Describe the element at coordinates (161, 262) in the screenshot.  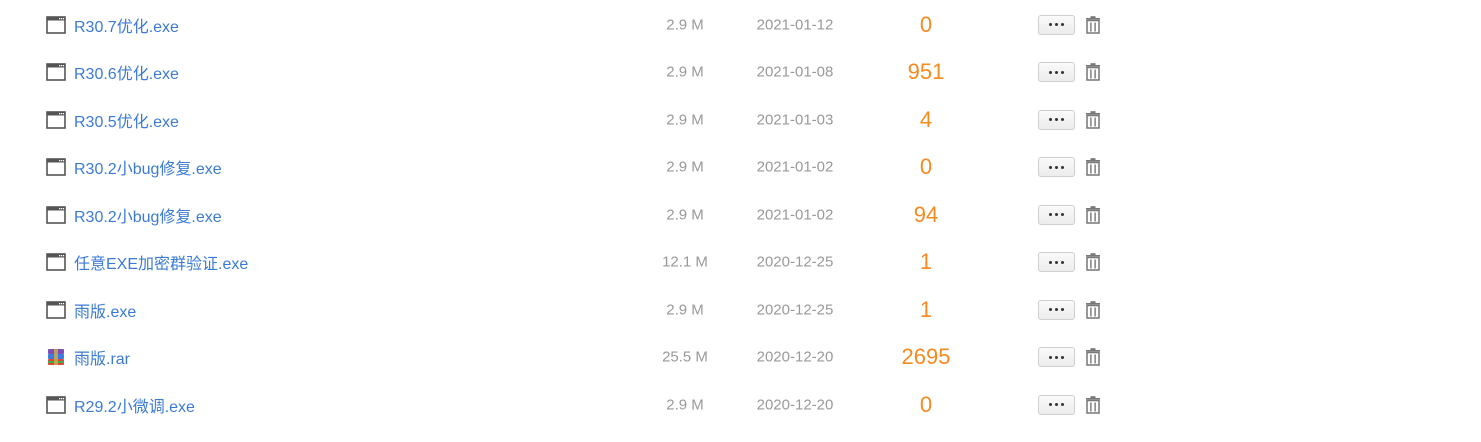
I see `file-name-link: 任意EXE加密群验证.exe` at that location.